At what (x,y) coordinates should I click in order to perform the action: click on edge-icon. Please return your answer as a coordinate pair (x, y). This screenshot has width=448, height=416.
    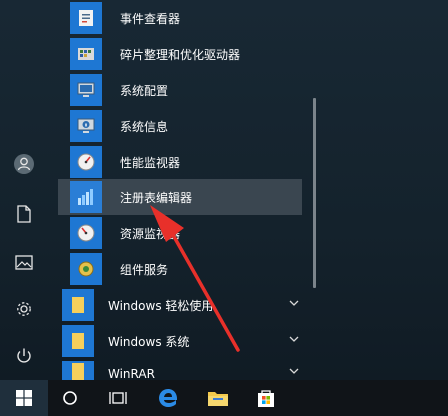
    Looking at the image, I should click on (168, 398).